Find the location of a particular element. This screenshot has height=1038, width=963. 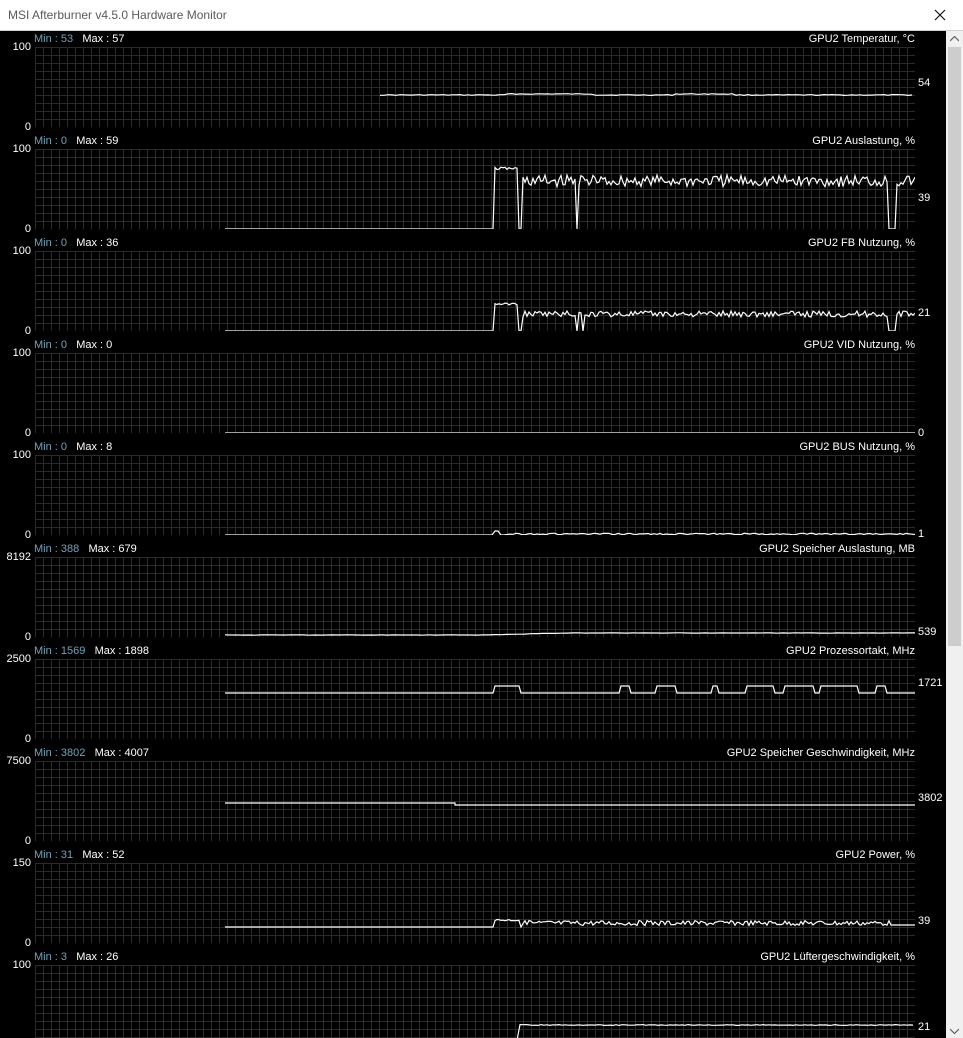

chevron-up-icon is located at coordinates (954, 38).